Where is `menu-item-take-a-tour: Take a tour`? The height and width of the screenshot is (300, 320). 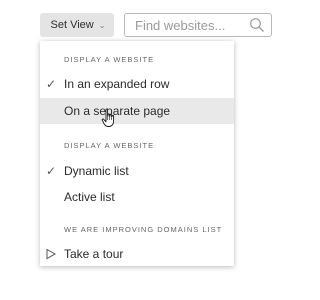 menu-item-take-a-tour: Take a tour is located at coordinates (137, 254).